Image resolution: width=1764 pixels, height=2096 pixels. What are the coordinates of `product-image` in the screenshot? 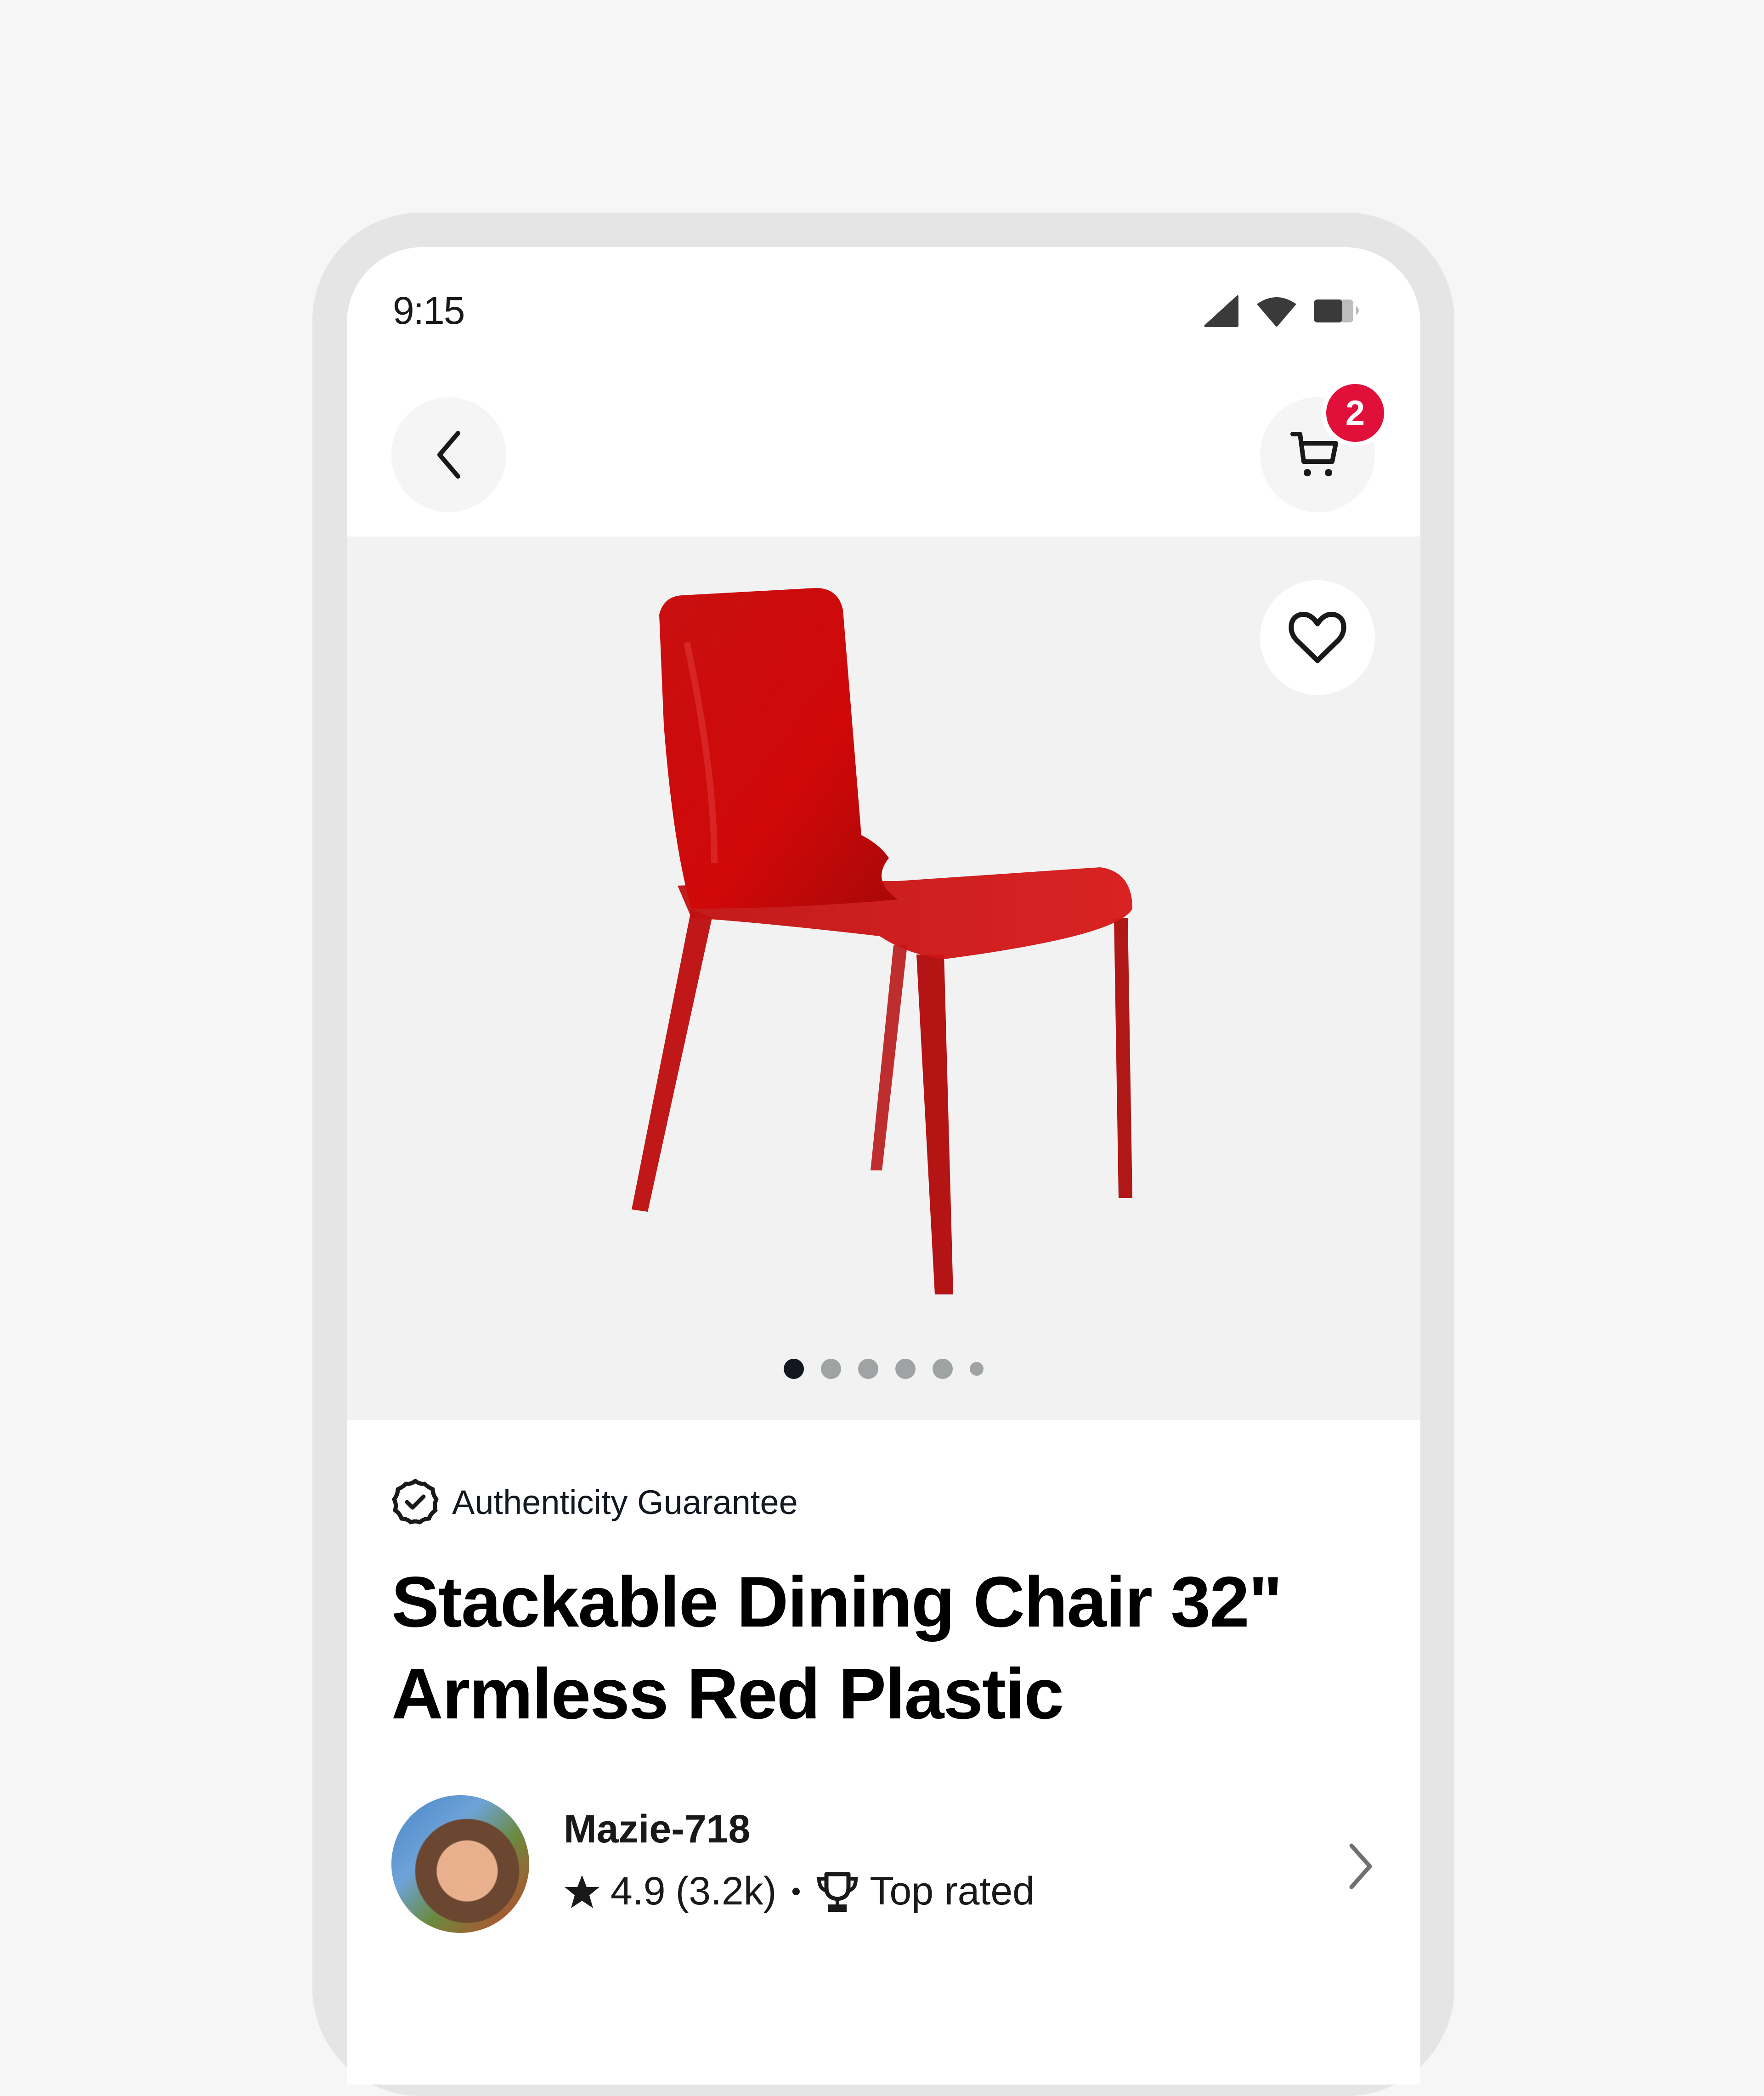 It's located at (882, 941).